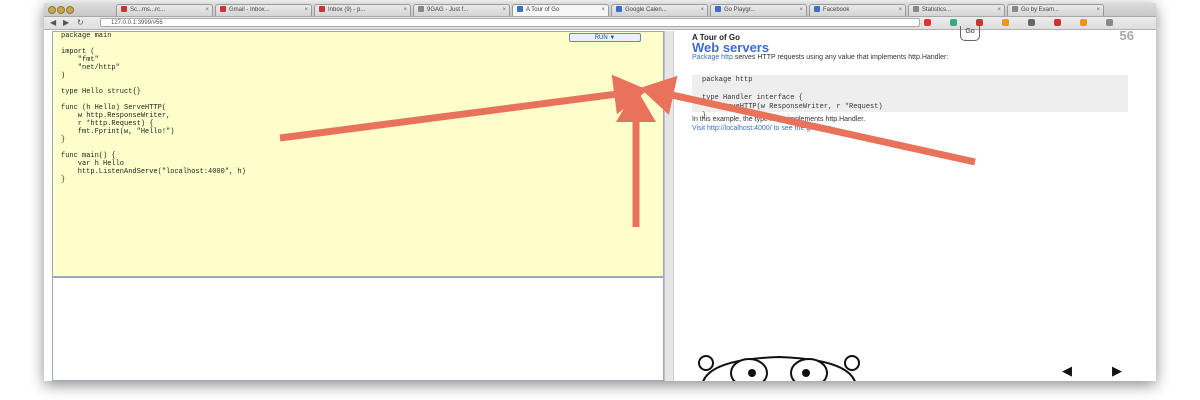 The image size is (1200, 400). What do you see at coordinates (758, 10) in the screenshot?
I see `browser-tab: Go Playgr... ×` at bounding box center [758, 10].